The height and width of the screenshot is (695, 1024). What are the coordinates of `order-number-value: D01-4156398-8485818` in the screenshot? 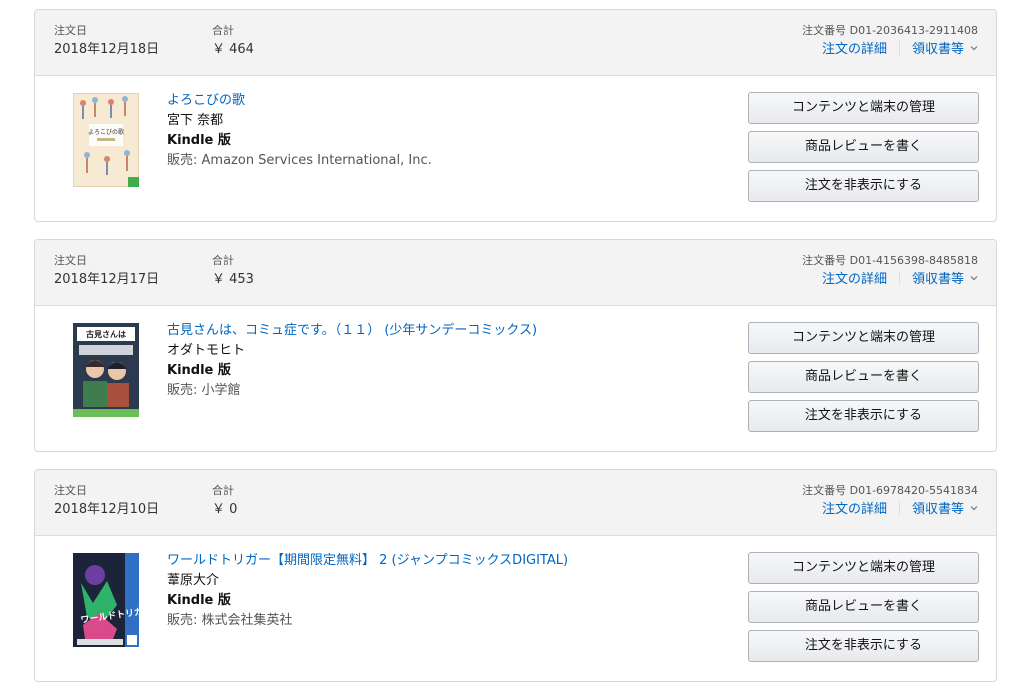 It's located at (913, 260).